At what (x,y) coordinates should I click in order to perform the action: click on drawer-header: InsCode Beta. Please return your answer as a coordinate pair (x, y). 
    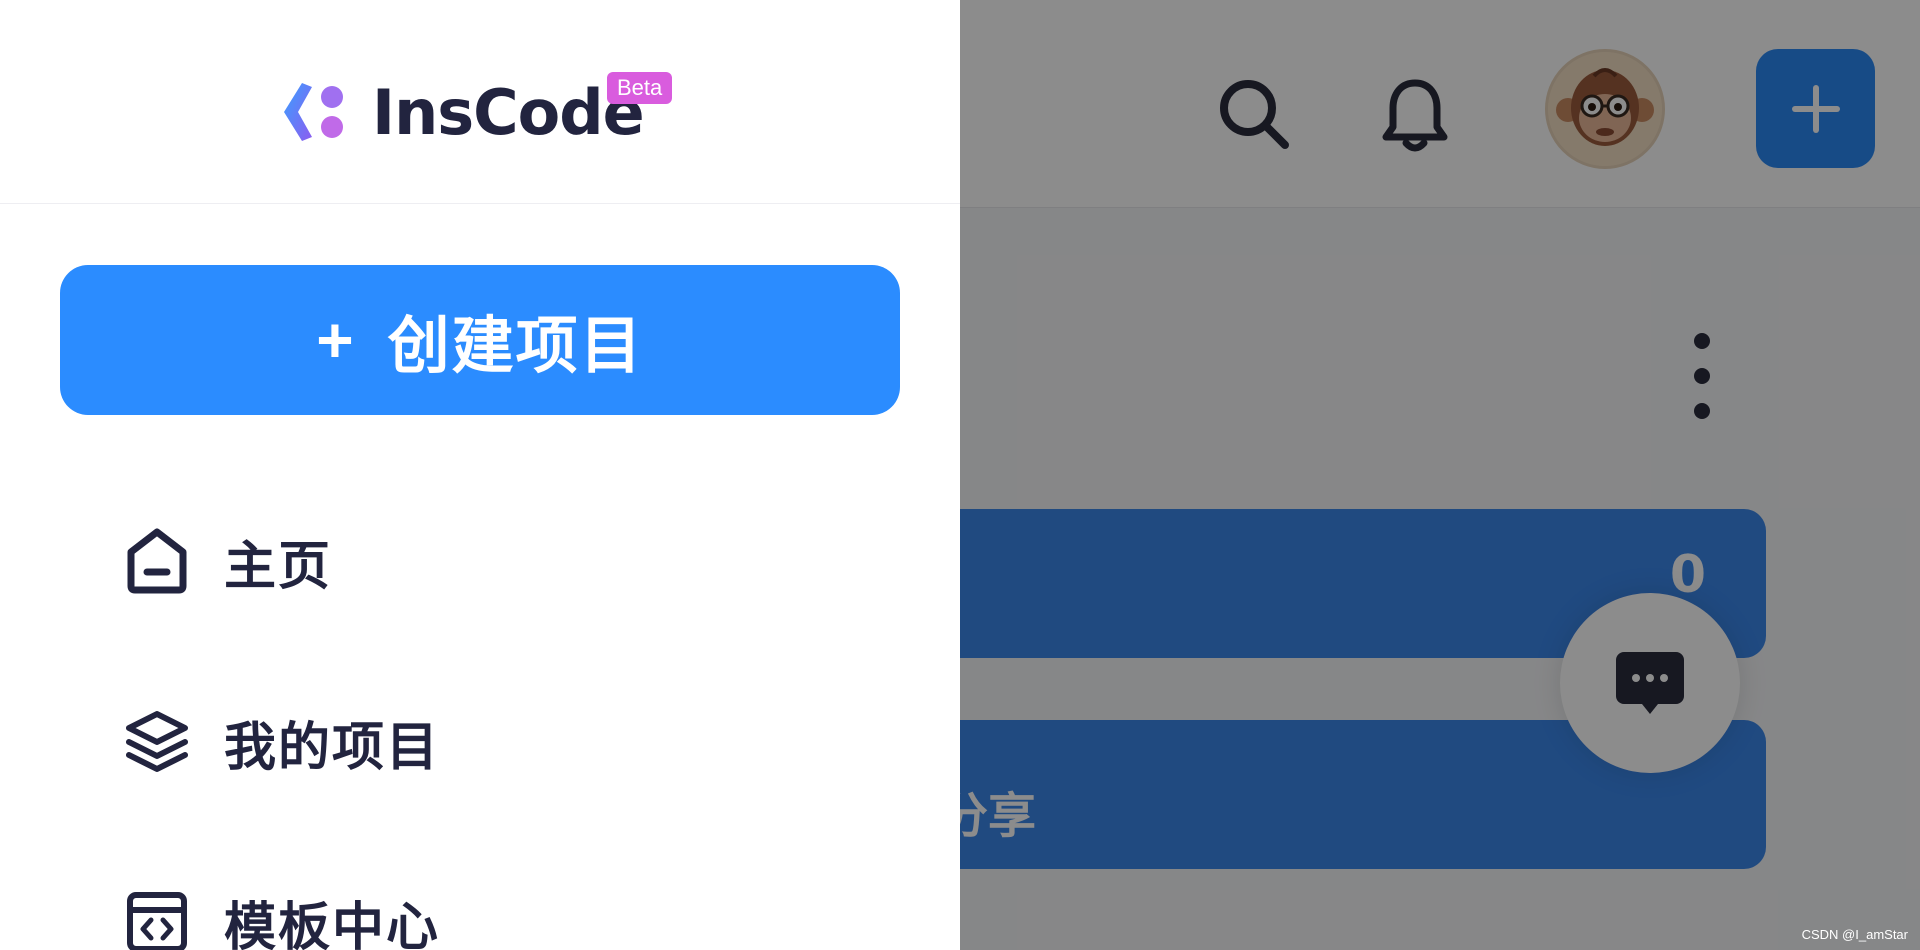
    Looking at the image, I should click on (480, 102).